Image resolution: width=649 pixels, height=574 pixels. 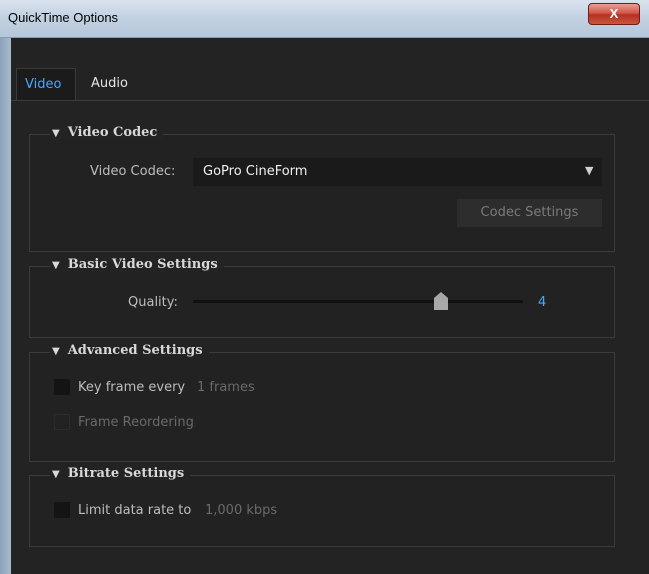 I want to click on frame-reordering-label: Frame Reordering, so click(x=136, y=422).